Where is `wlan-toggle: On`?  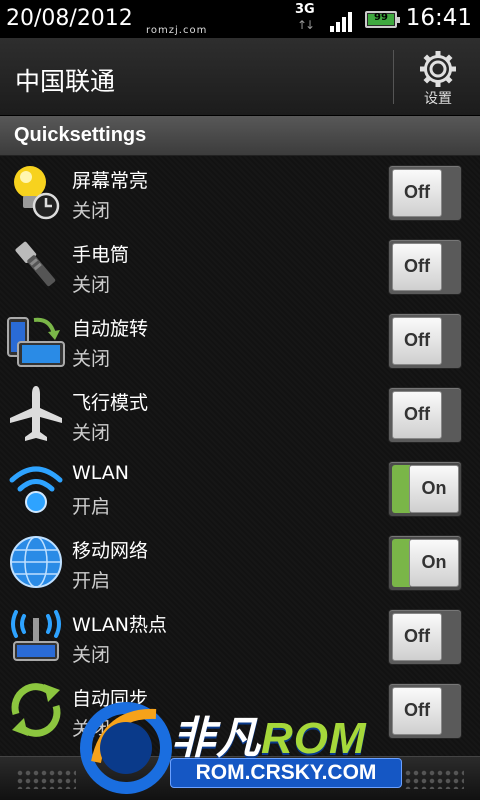
wlan-toggle: On is located at coordinates (425, 489).